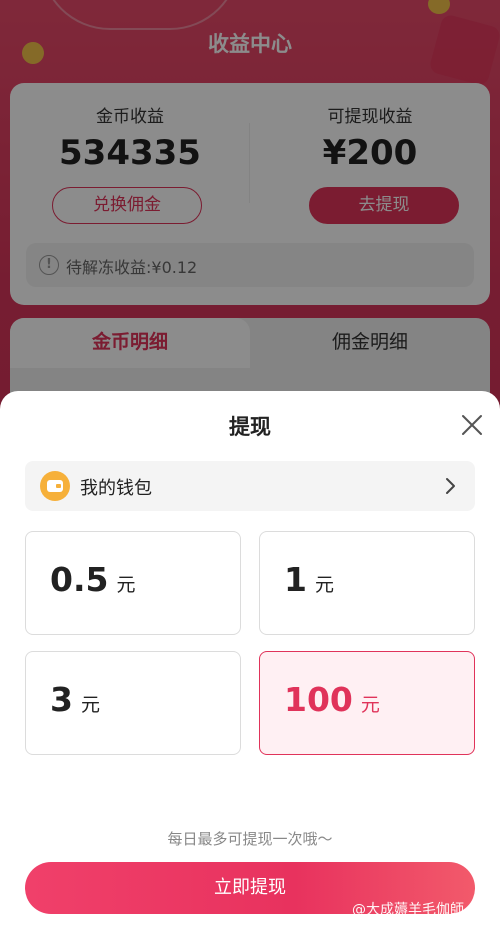  Describe the element at coordinates (332, 699) in the screenshot. I see `amount-value: 100 元` at that location.